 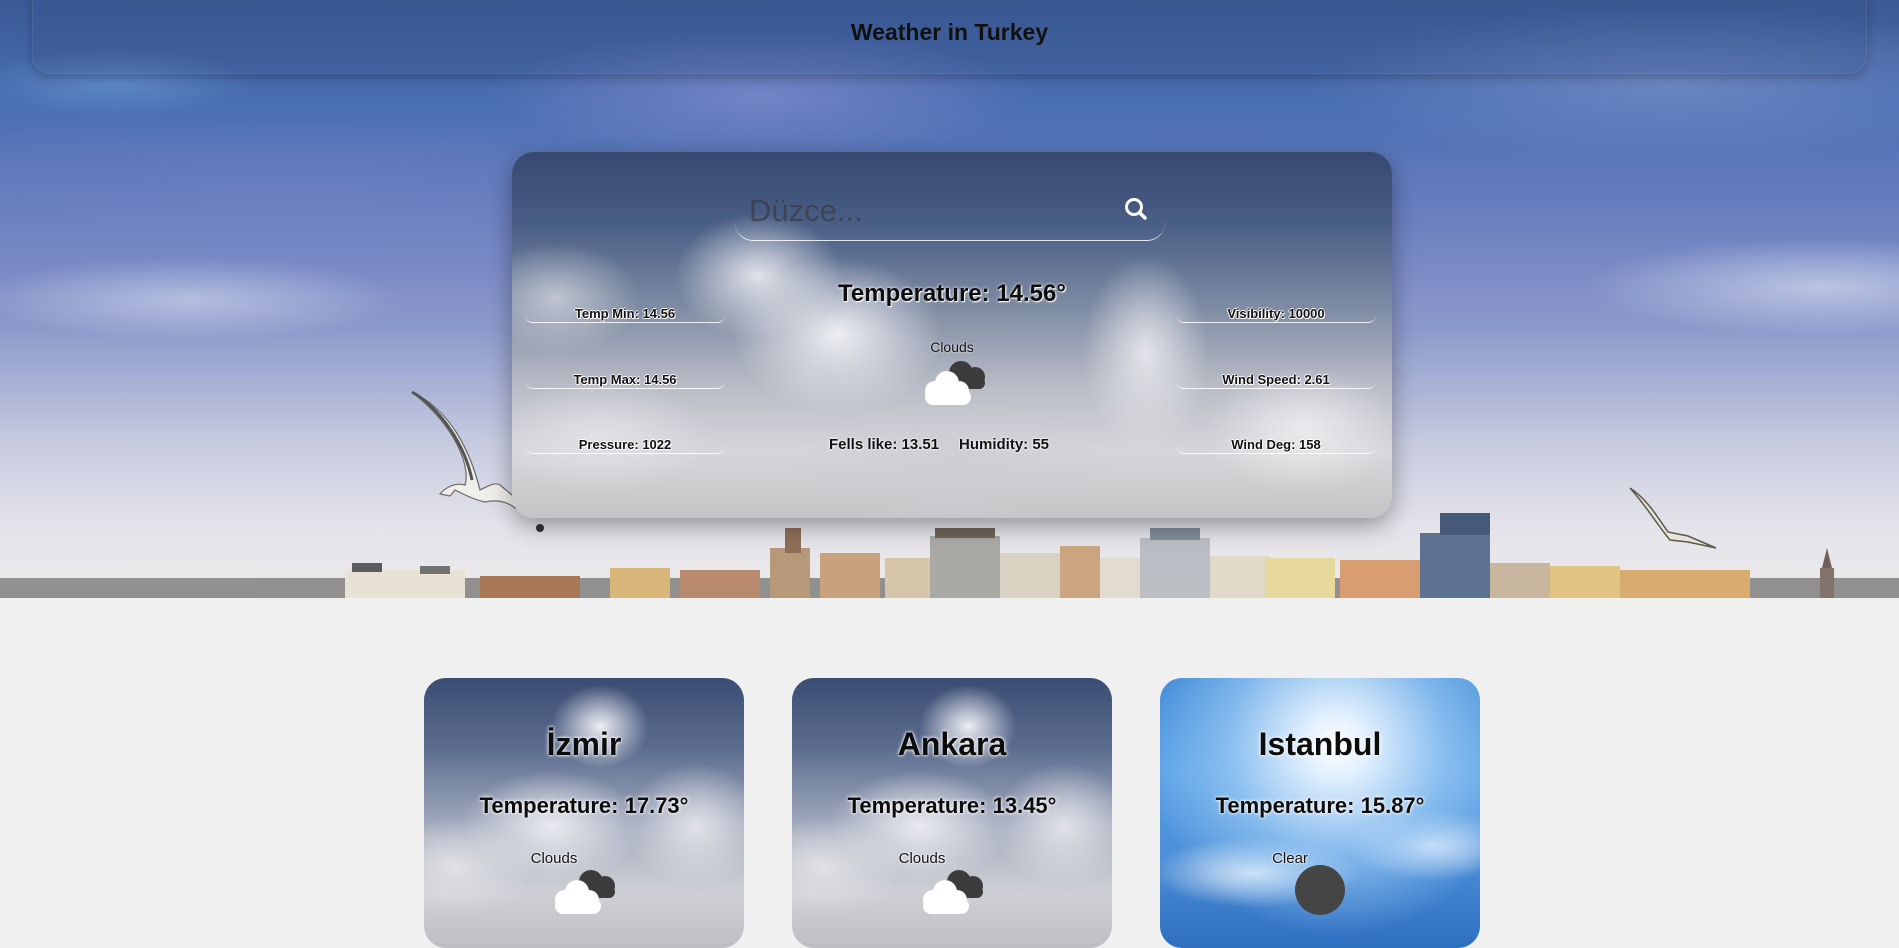 I want to click on city-temperature: Temperature: 15.87°, so click(x=1320, y=805).